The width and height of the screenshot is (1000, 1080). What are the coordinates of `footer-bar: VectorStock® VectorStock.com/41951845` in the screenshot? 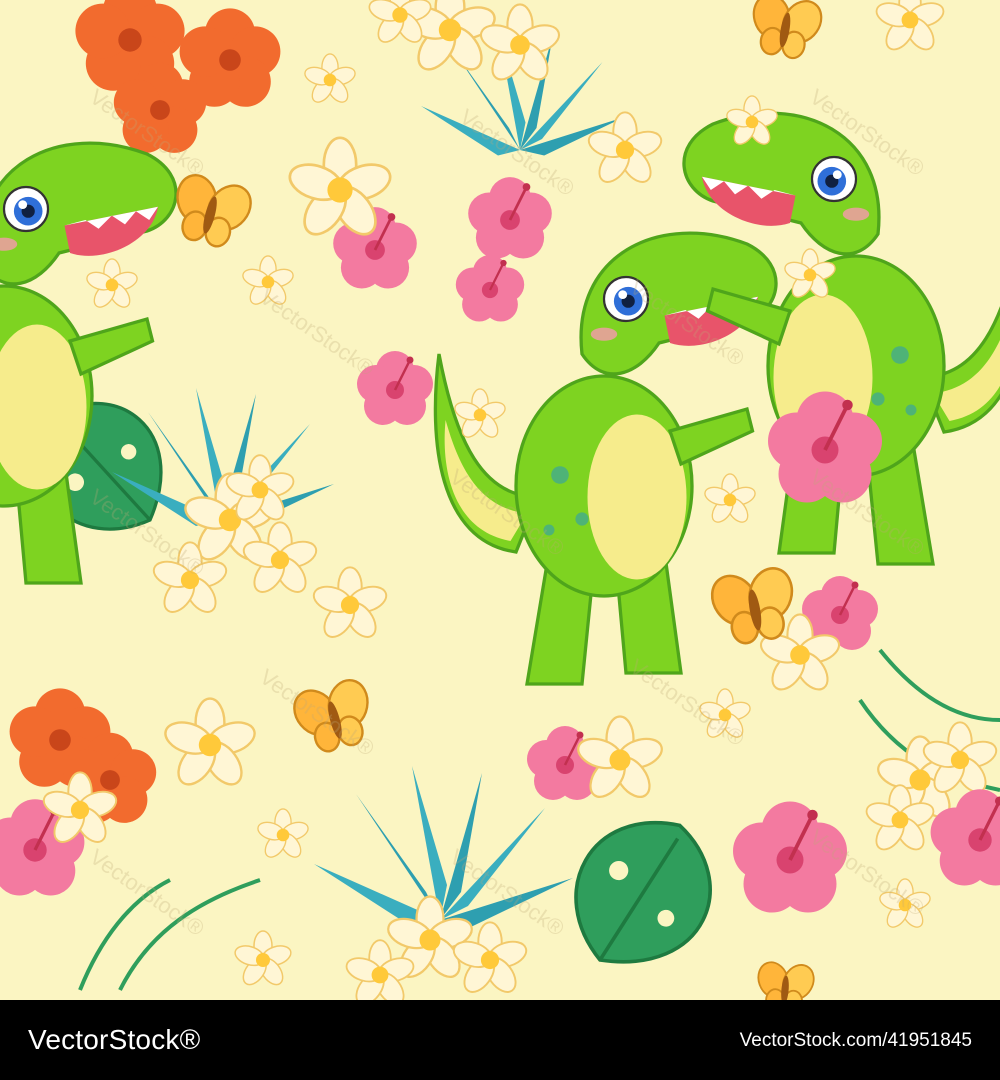 It's located at (500, 1040).